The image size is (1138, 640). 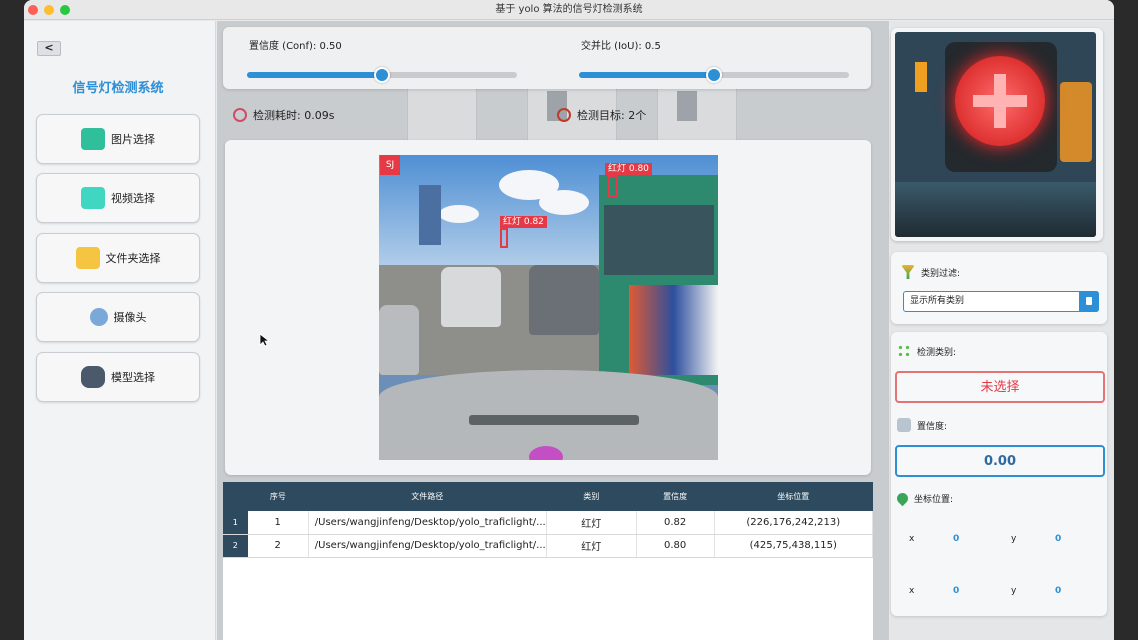 What do you see at coordinates (999, 288) in the screenshot?
I see `filter-card: 类别过滤: 显示所有类别` at bounding box center [999, 288].